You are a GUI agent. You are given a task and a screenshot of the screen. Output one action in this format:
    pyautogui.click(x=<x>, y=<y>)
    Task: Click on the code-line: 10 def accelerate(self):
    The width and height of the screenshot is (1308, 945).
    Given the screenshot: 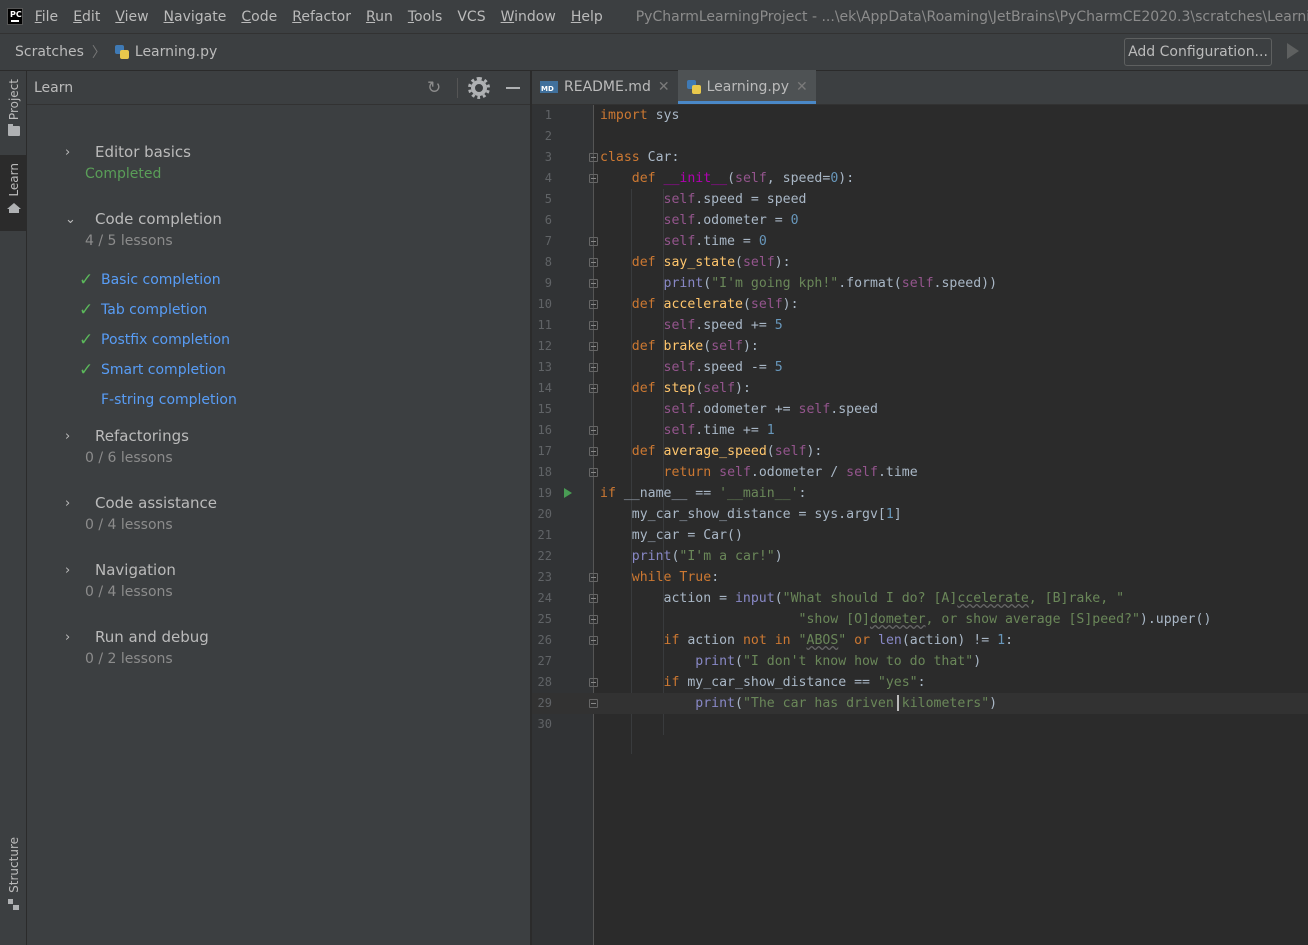 What is the action you would take?
    pyautogui.click(x=668, y=304)
    